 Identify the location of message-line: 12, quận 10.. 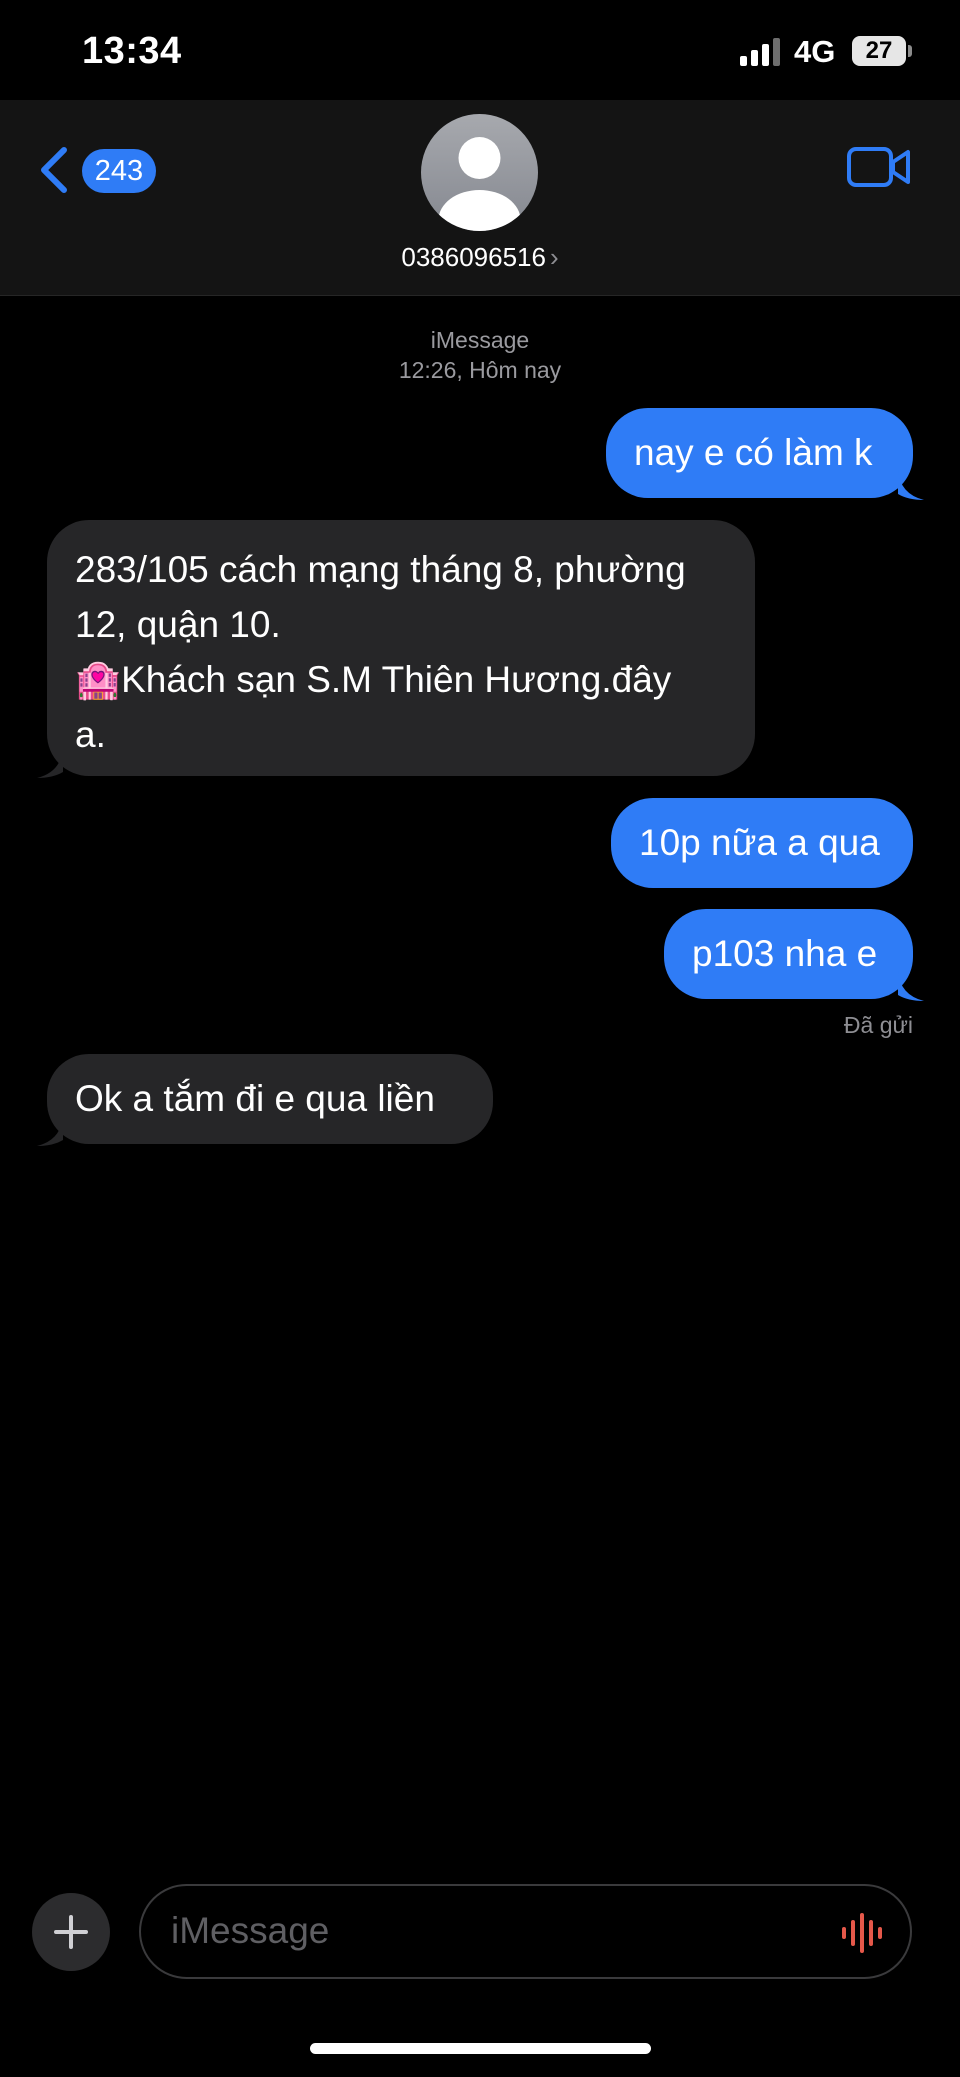
(178, 624).